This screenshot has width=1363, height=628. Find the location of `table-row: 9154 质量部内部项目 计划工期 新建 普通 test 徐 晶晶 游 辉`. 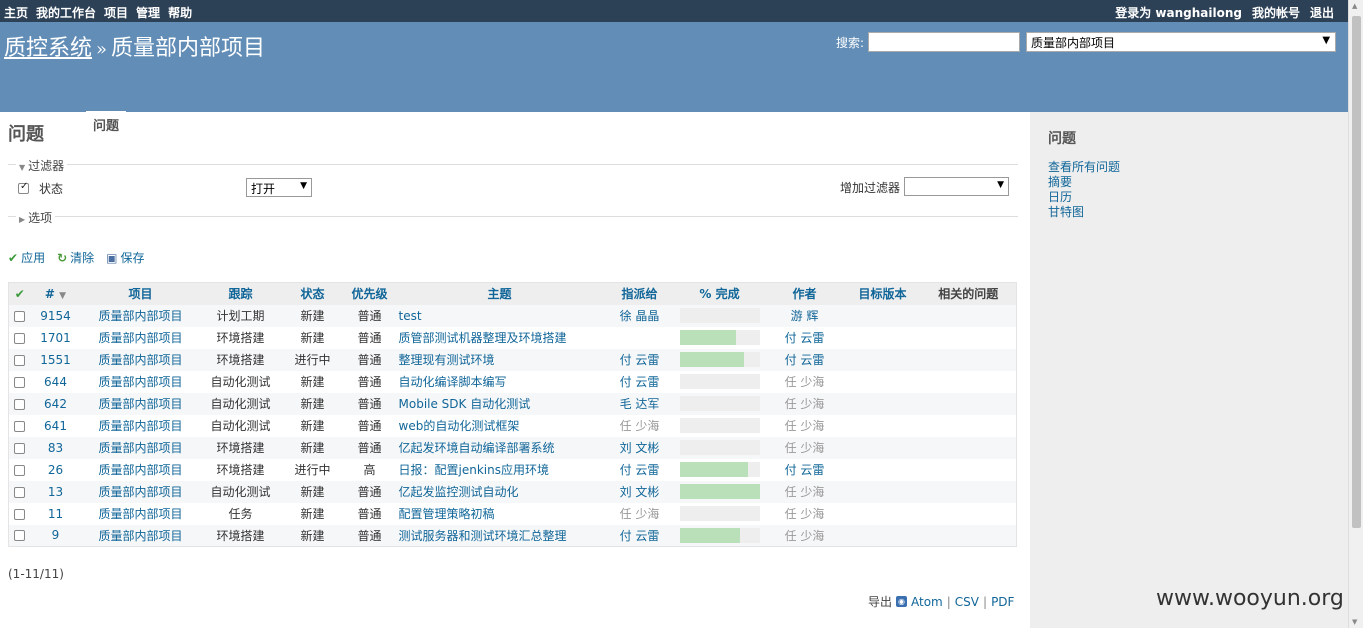

table-row: 9154 质量部内部项目 计划工期 新建 普通 test 徐 晶晶 游 辉 is located at coordinates (512, 315).